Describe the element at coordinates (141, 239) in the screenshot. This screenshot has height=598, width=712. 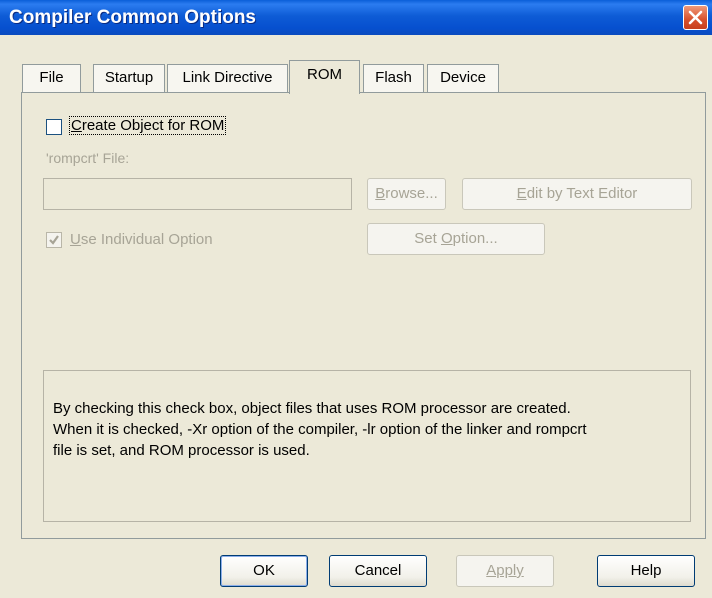
I see `use-individual-option-label: Use Individual Option` at that location.